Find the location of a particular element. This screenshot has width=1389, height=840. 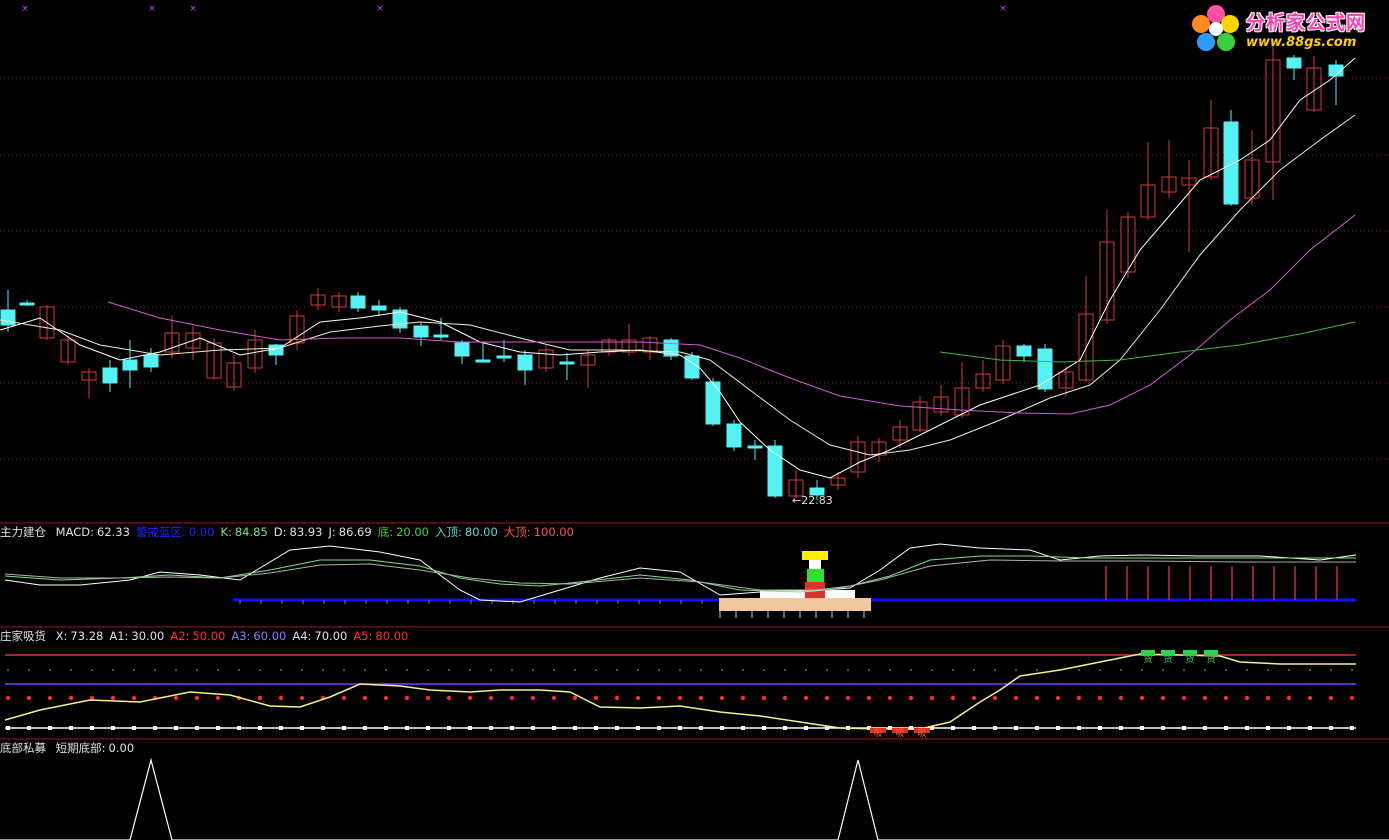

bottom-zone-block is located at coordinates (795, 604).